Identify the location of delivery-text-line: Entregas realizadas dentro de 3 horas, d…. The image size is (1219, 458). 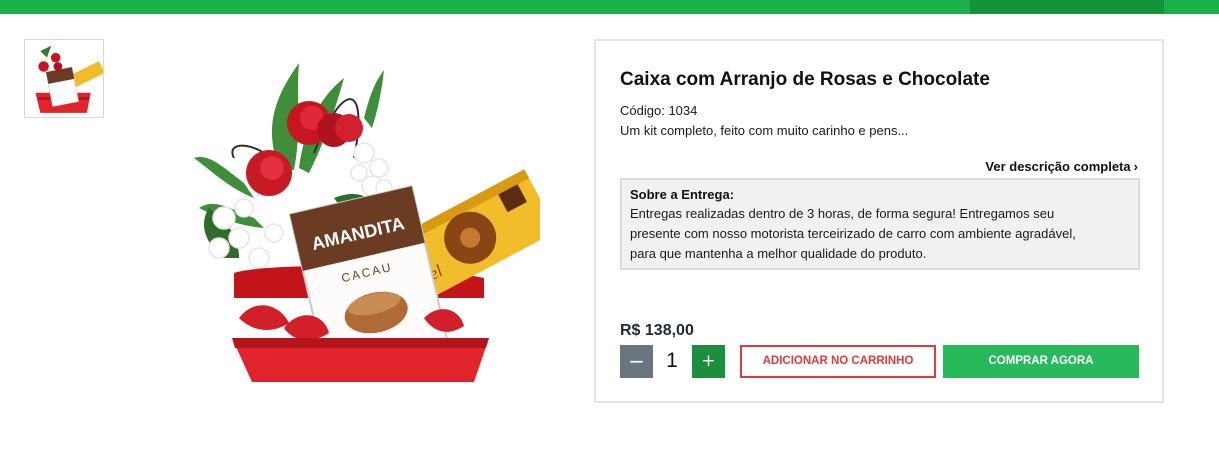
(842, 213).